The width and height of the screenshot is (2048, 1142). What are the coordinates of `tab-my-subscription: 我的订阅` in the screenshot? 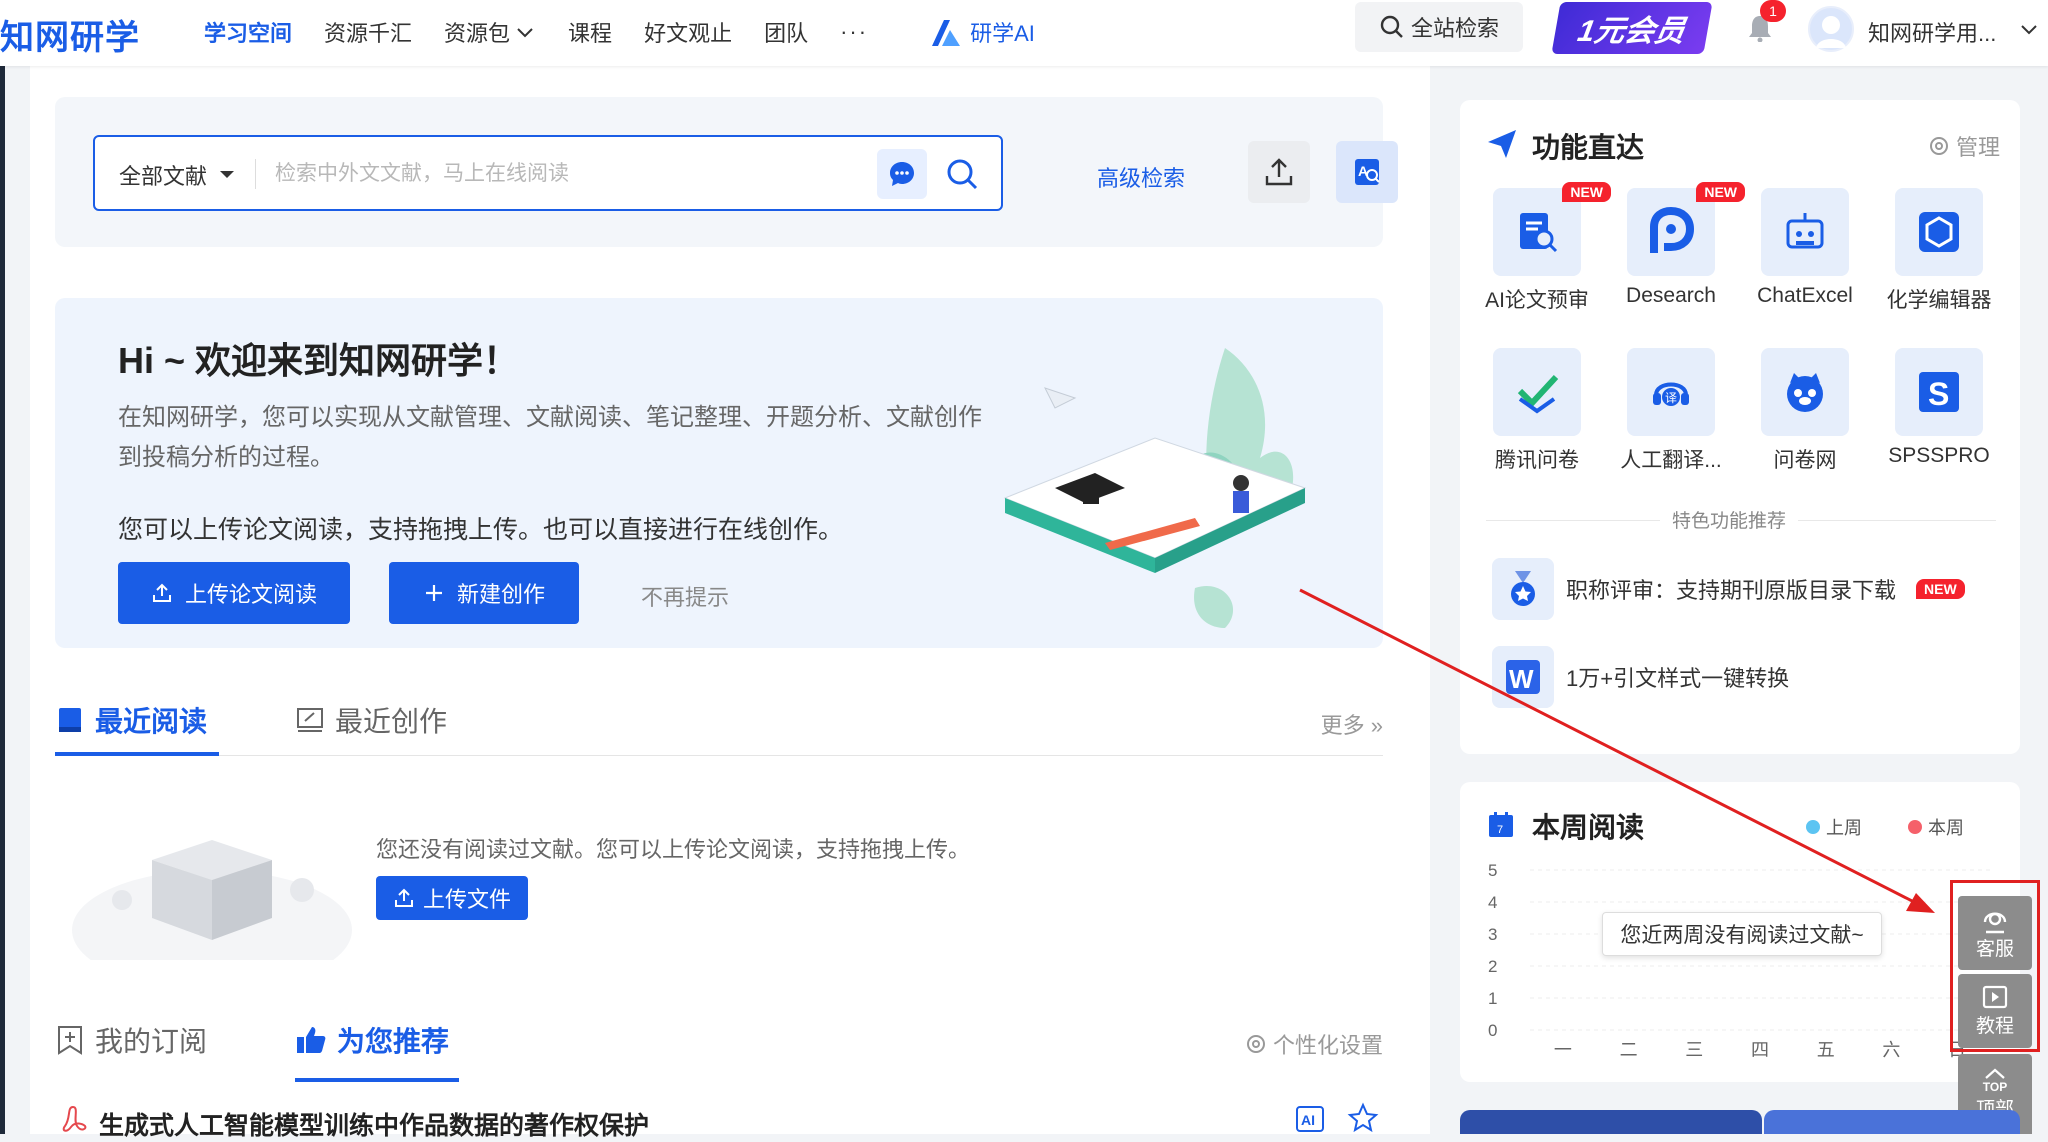 It's located at (131, 1040).